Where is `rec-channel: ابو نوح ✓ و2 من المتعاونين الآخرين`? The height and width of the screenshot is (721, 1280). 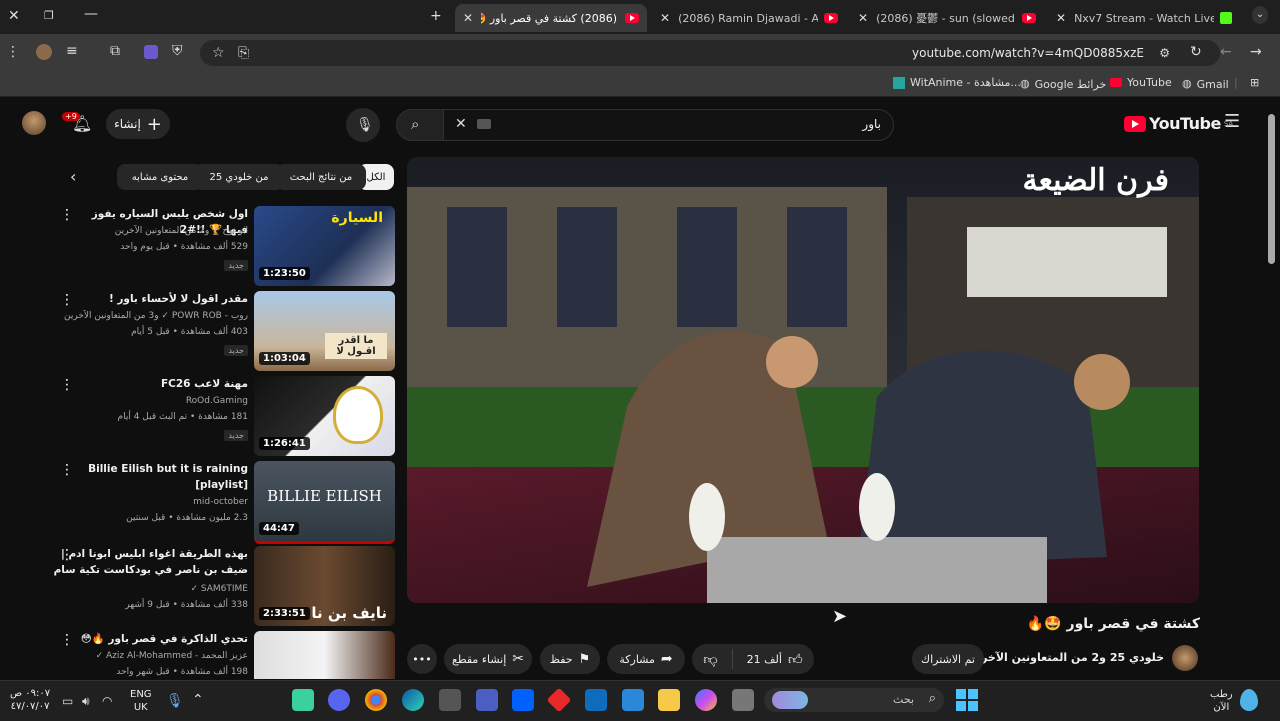 rec-channel: ابو نوح ✓ و2 من المتعاونين الآخرين is located at coordinates (153, 231).